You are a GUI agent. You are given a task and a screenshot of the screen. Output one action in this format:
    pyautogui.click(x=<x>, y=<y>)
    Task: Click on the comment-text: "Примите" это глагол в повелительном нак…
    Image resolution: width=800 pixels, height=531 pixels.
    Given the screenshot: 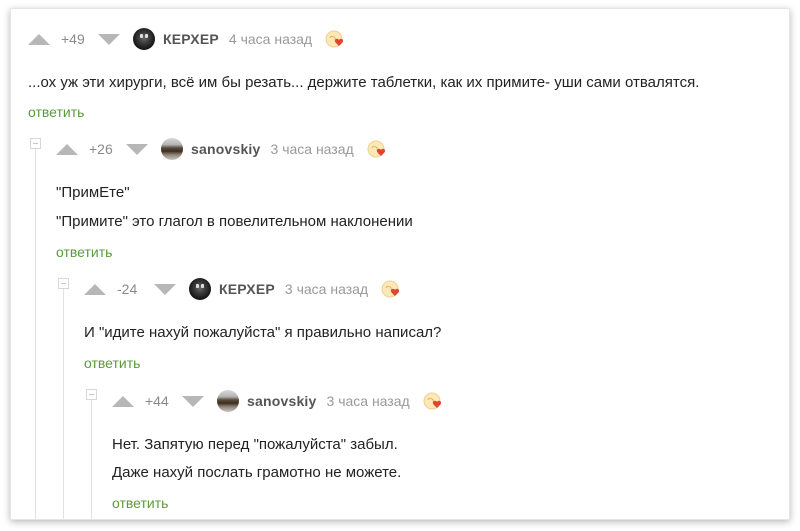 What is the action you would take?
    pyautogui.click(x=234, y=221)
    